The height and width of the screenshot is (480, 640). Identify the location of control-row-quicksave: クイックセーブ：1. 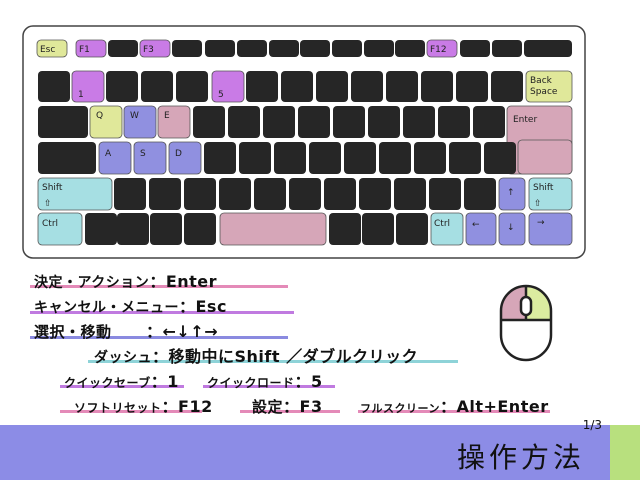
(121, 380).